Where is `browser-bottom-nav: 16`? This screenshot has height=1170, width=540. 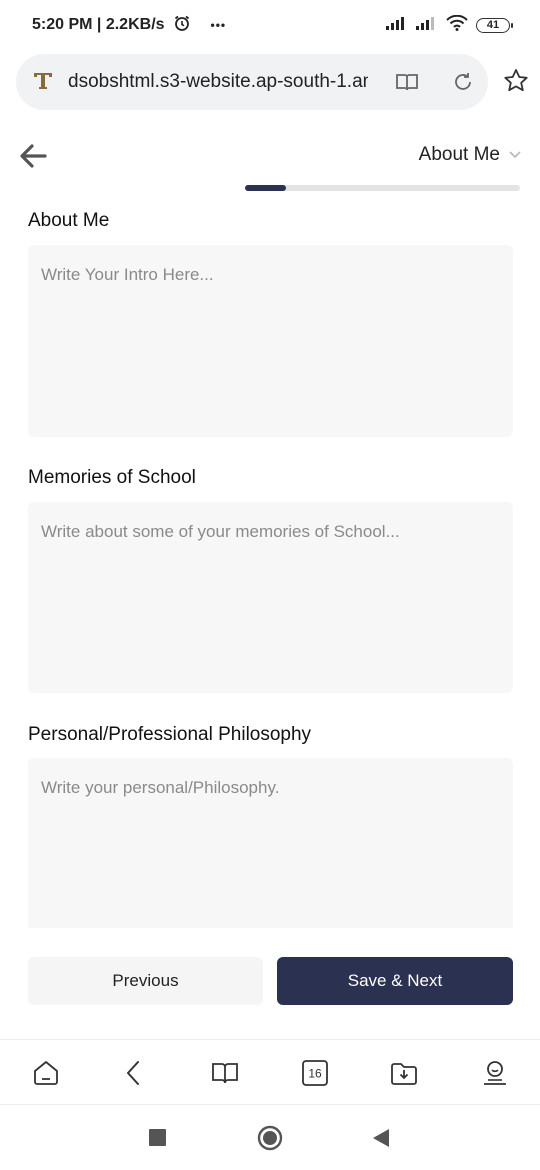 browser-bottom-nav: 16 is located at coordinates (270, 1072).